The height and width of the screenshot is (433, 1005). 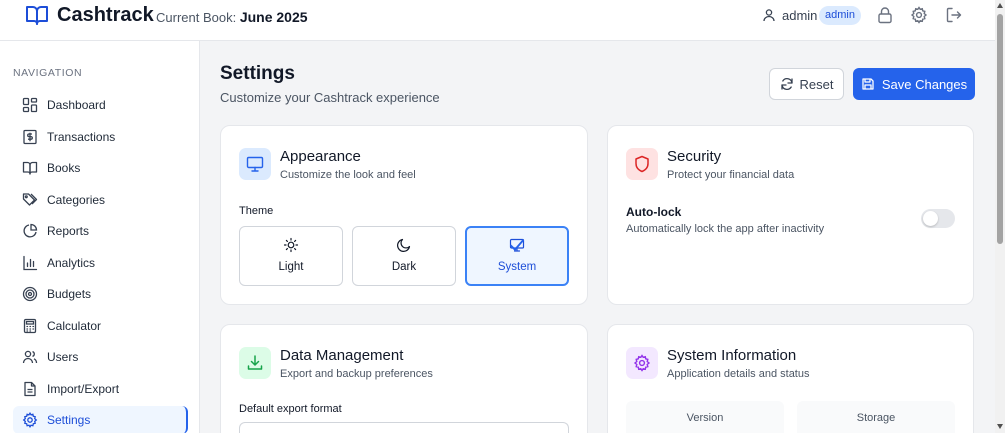 I want to click on scroll-up-arrow-icon, so click(x=1000, y=5).